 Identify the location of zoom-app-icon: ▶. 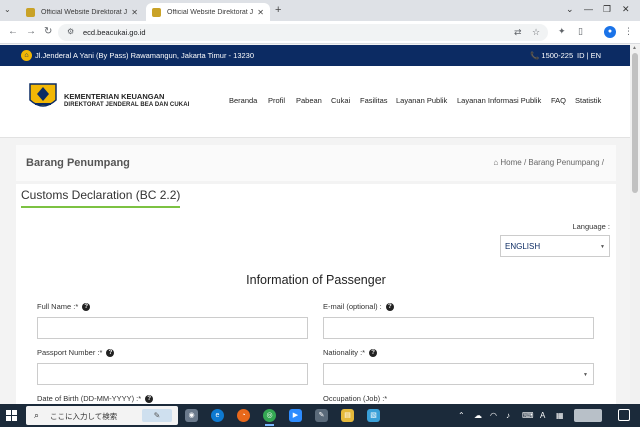
(295, 415).